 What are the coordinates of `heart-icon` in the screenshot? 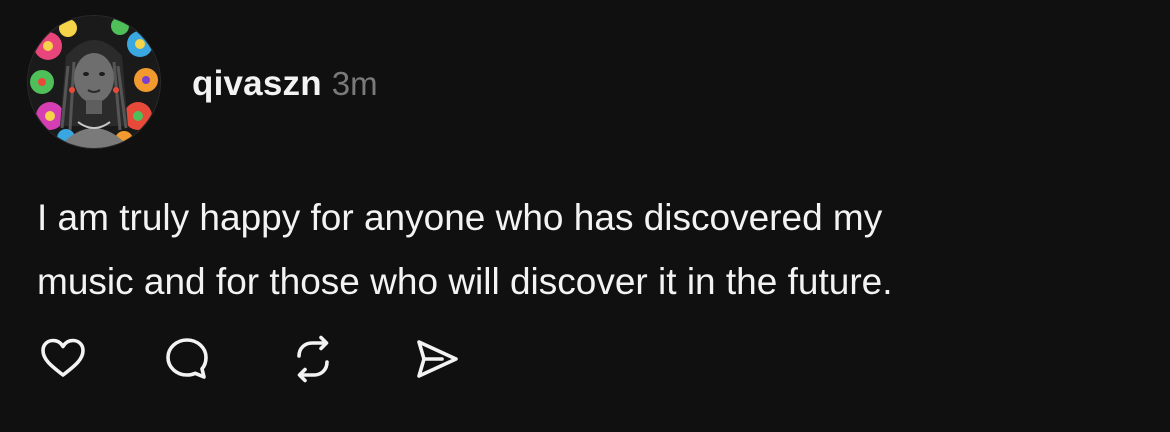 It's located at (63, 357).